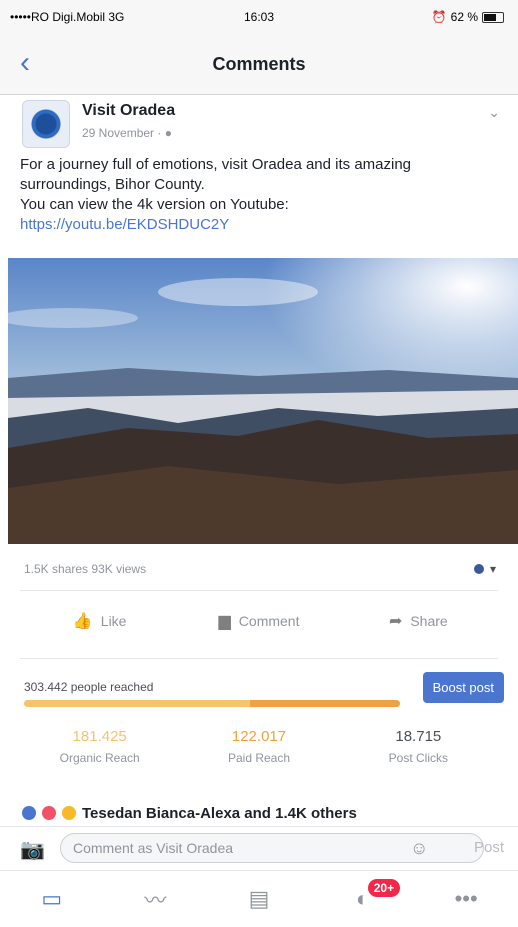 This screenshot has width=518, height=927. I want to click on reach-progress-bar, so click(212, 703).